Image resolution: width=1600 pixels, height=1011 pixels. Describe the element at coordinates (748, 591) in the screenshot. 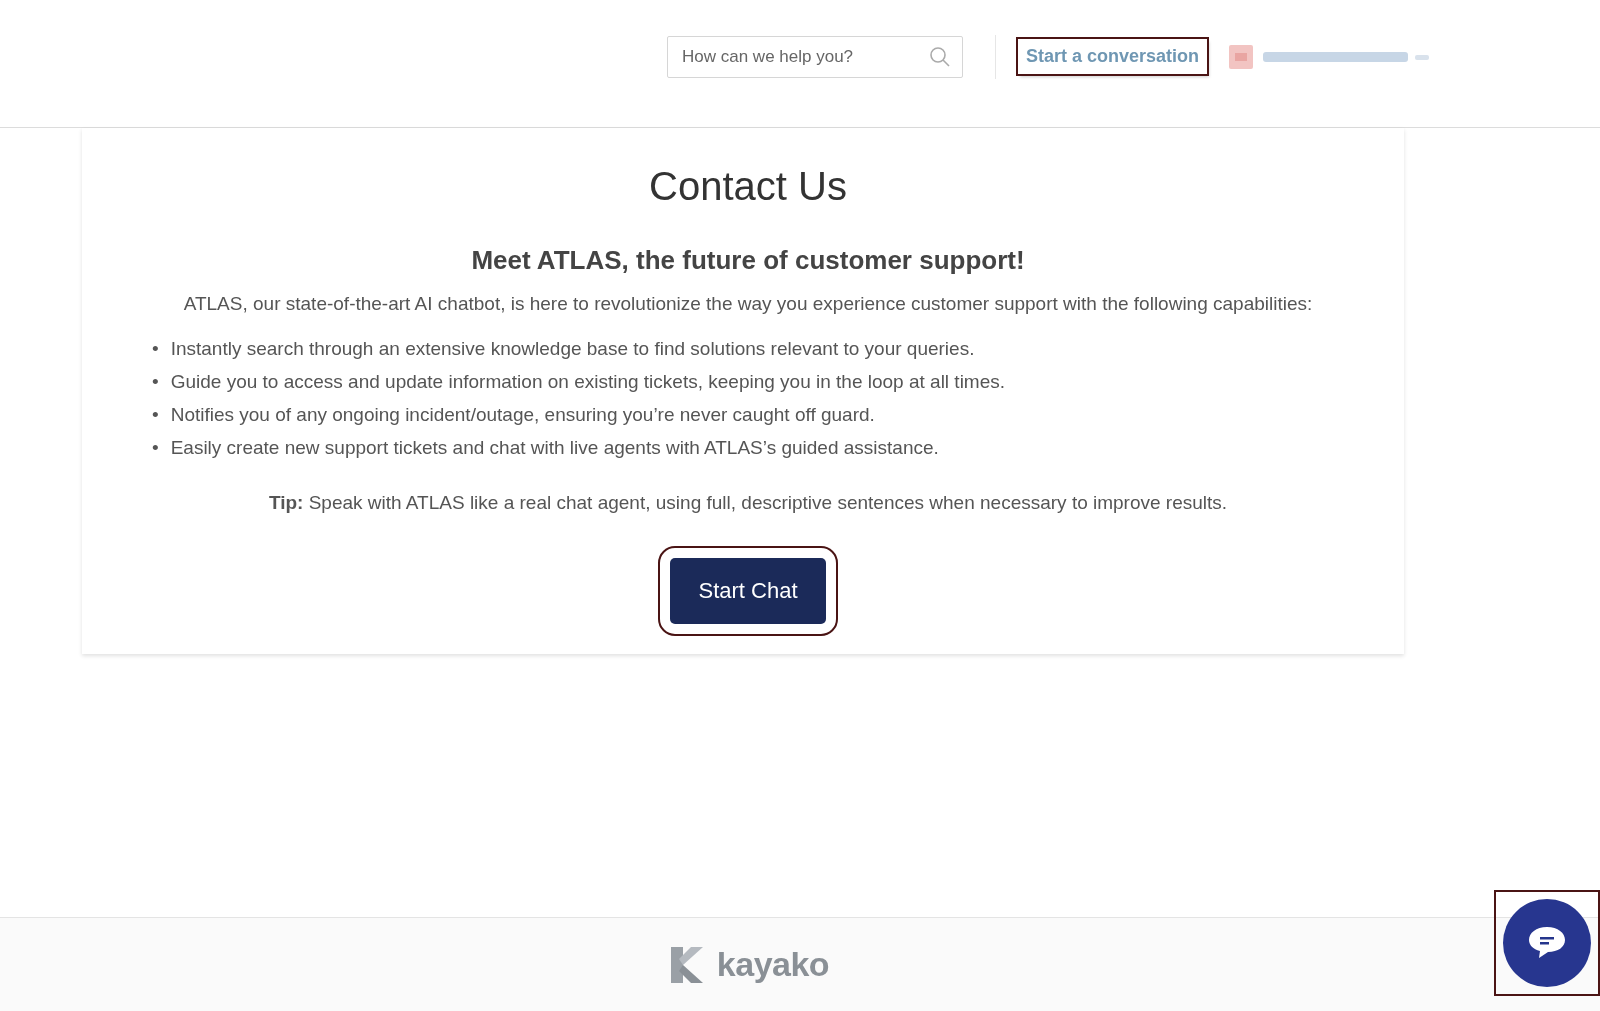

I see `start-chat-button: Start Chat` at that location.